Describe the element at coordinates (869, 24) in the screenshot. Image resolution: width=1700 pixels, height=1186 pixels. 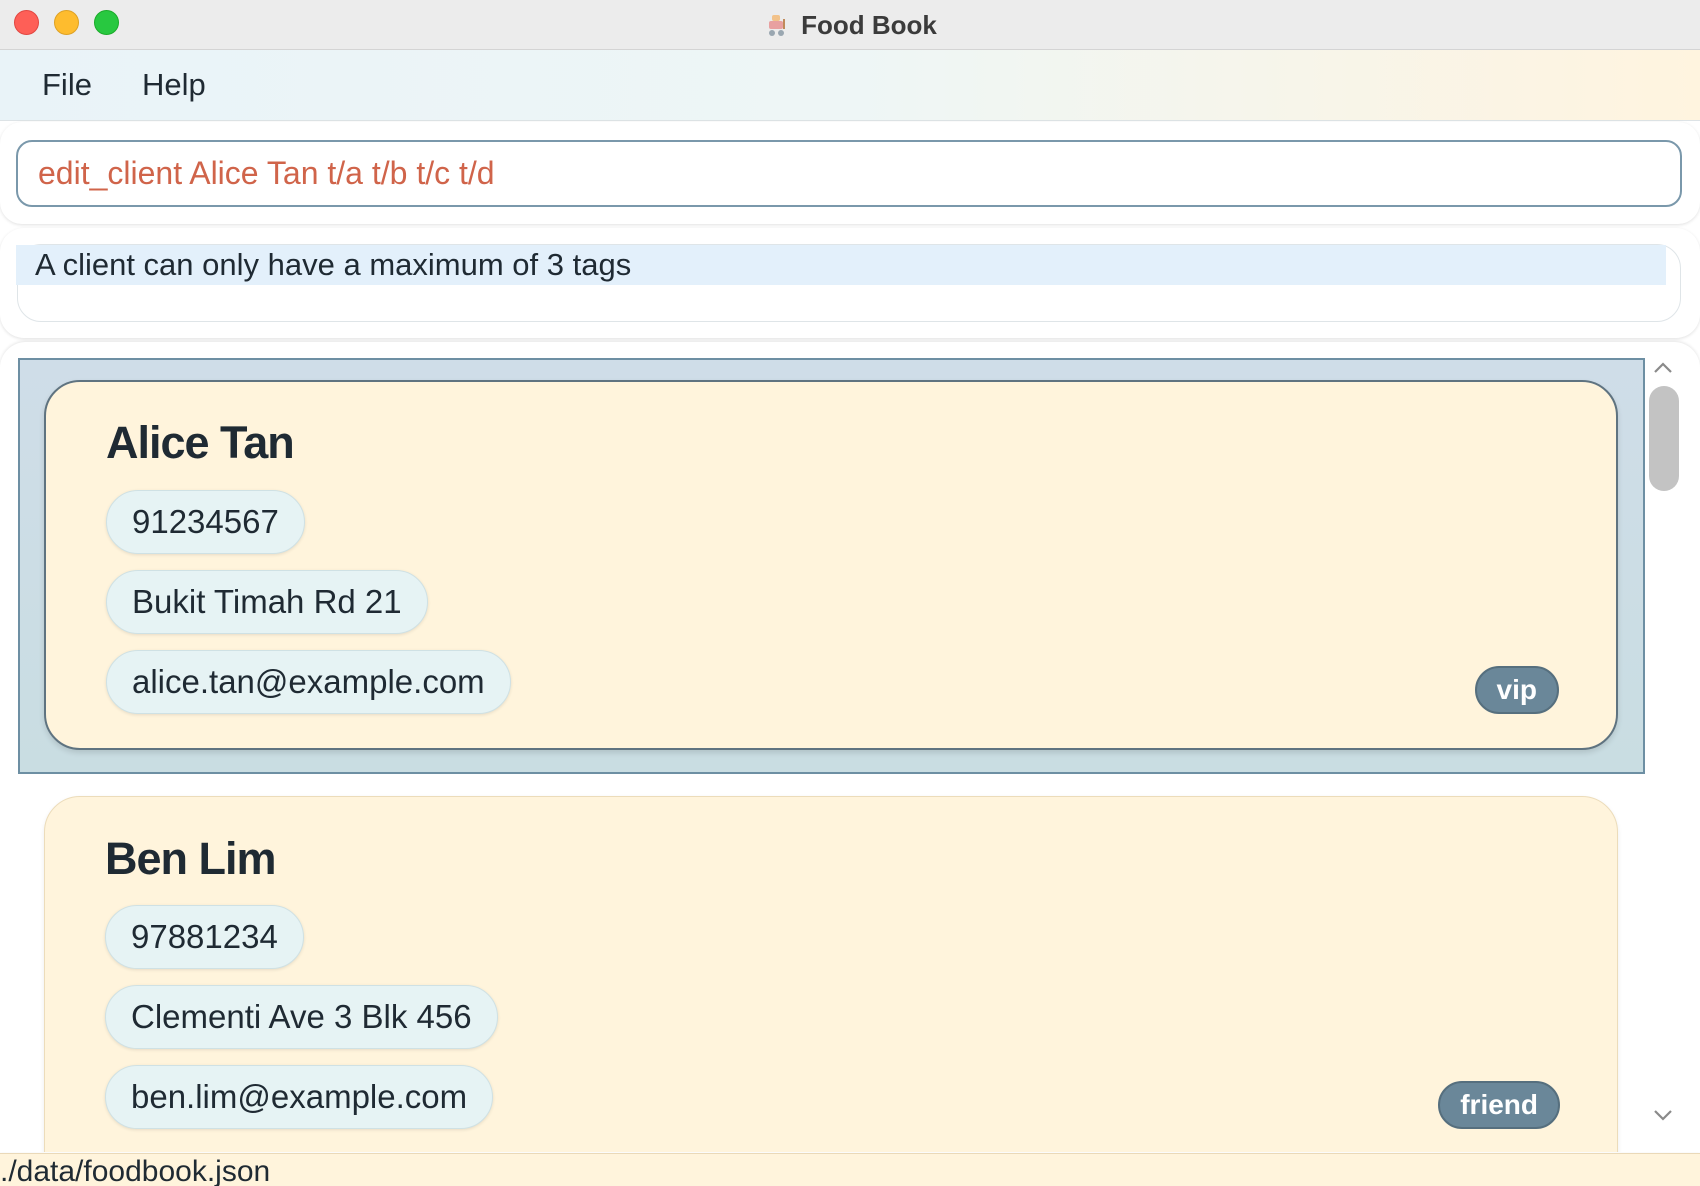
I see `window-title: Food Book` at that location.